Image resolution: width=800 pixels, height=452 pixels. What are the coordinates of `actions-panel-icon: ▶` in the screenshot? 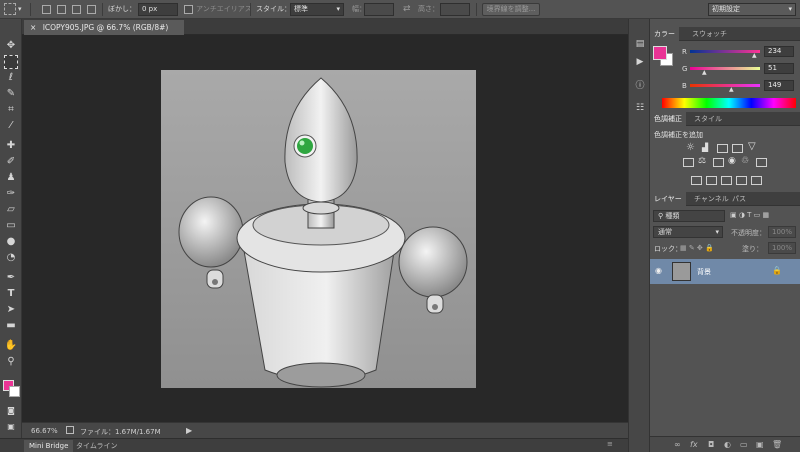 It's located at (640, 62).